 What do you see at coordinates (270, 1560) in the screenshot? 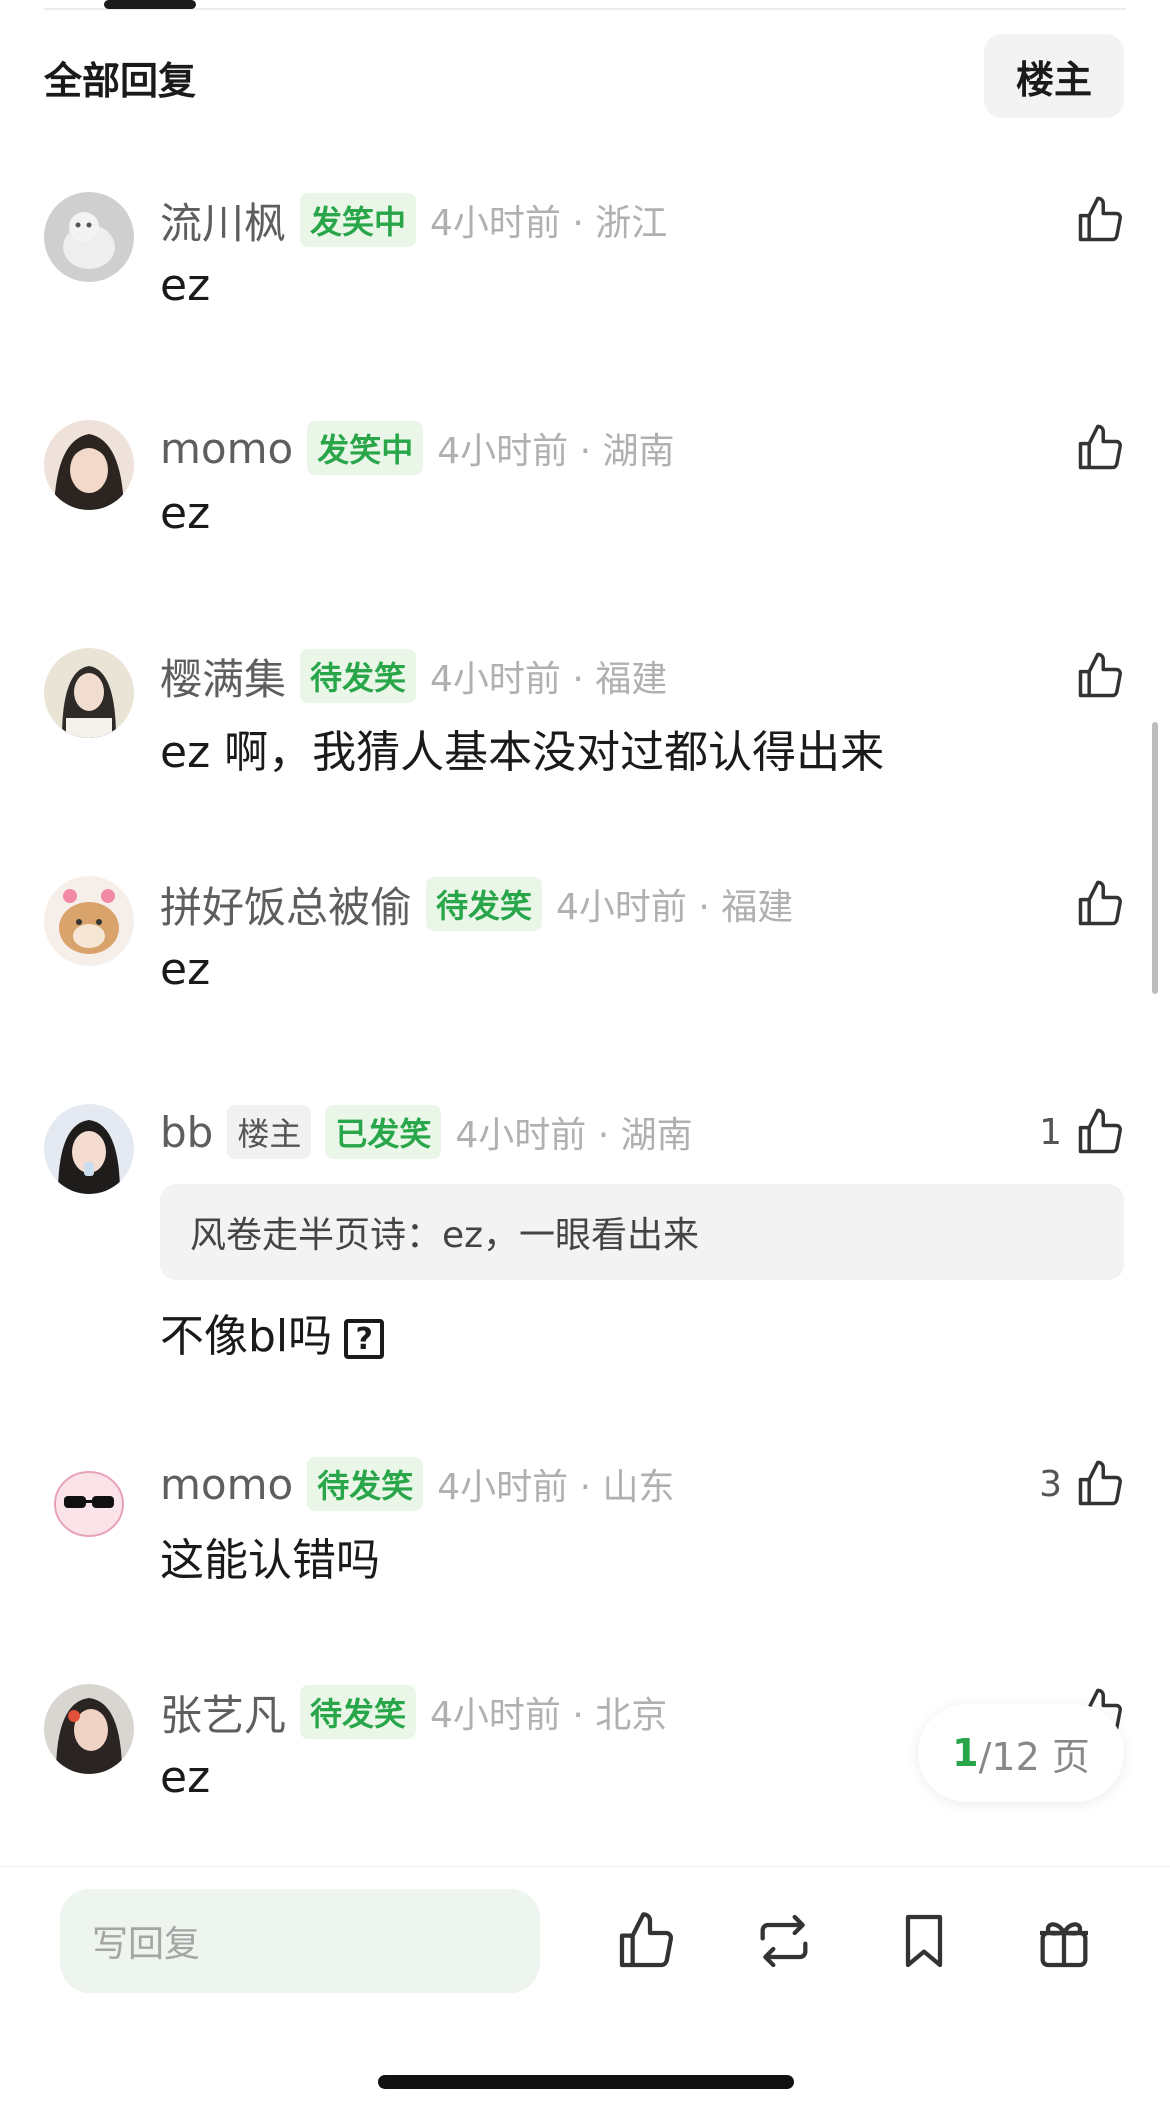
I see `comment-text: 这能认错吗` at bounding box center [270, 1560].